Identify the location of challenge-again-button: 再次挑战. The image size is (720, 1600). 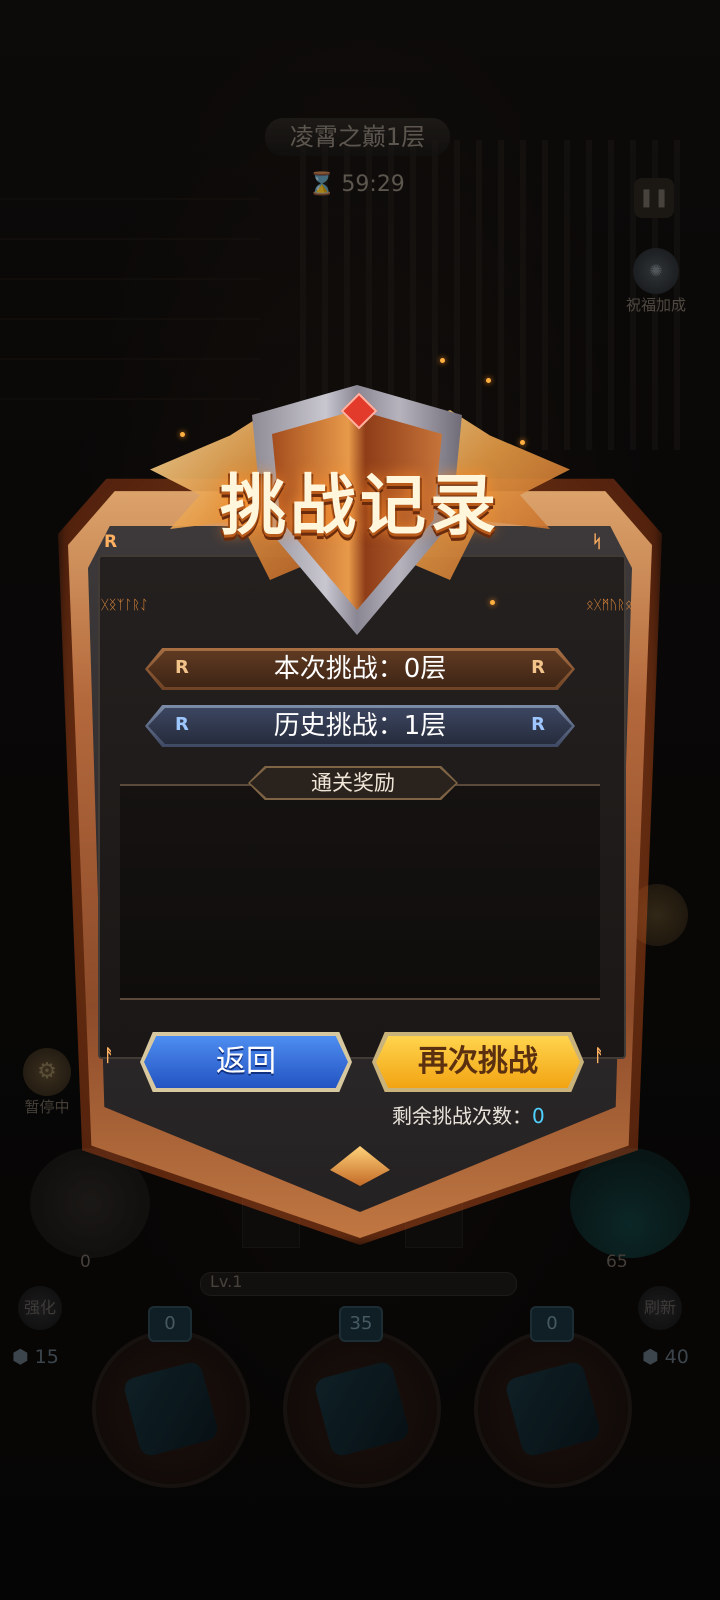
(478, 1062).